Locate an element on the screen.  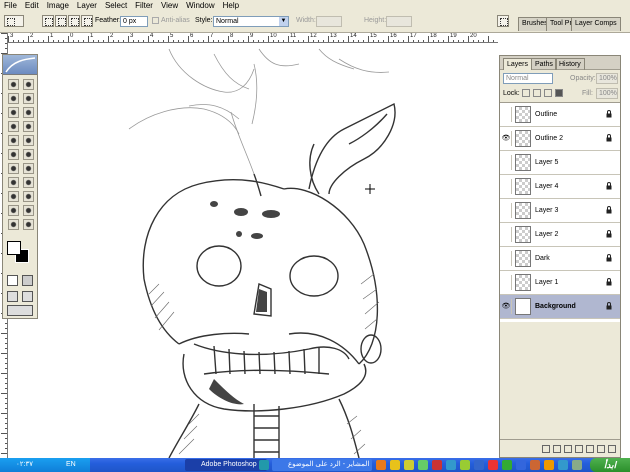
opacity-input: 100% is located at coordinates (607, 78).